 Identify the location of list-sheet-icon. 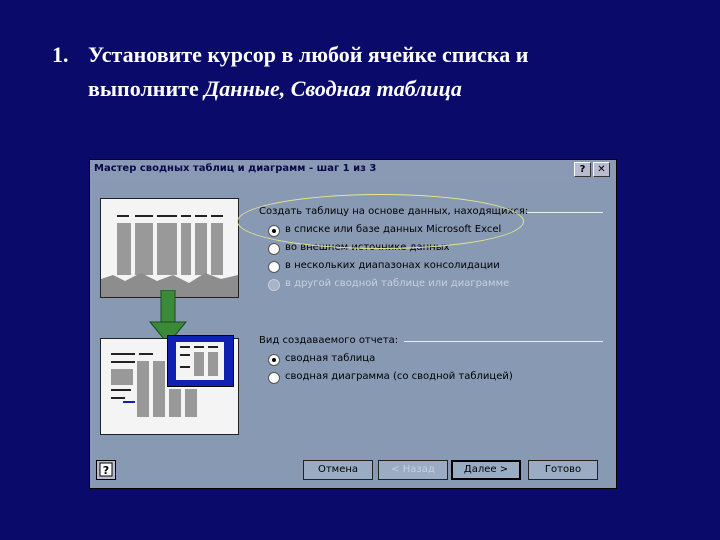
(169, 256).